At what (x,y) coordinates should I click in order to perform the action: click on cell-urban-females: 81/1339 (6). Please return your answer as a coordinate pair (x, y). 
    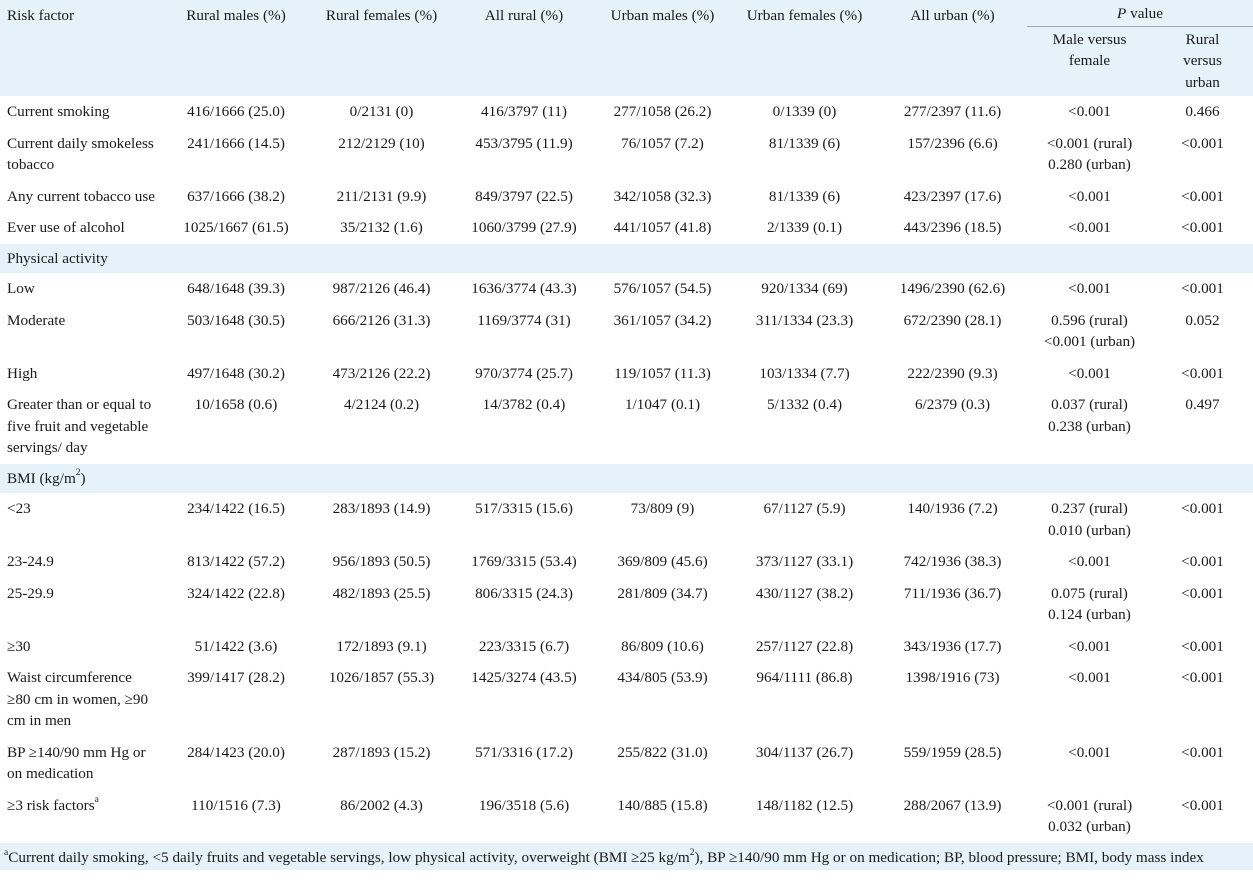
    Looking at the image, I should click on (804, 143).